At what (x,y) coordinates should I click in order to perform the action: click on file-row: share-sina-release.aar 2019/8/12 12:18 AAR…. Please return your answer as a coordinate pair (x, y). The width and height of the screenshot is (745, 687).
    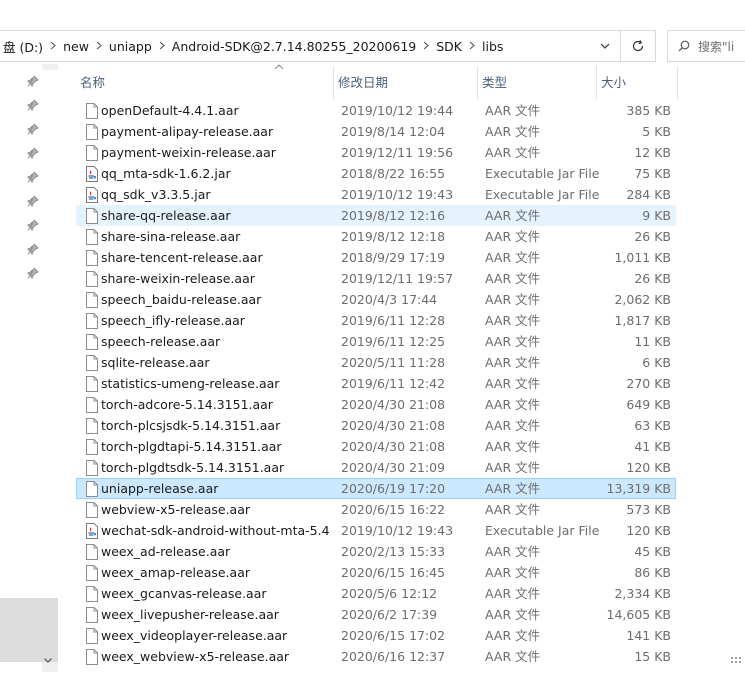
    Looking at the image, I should click on (376, 236).